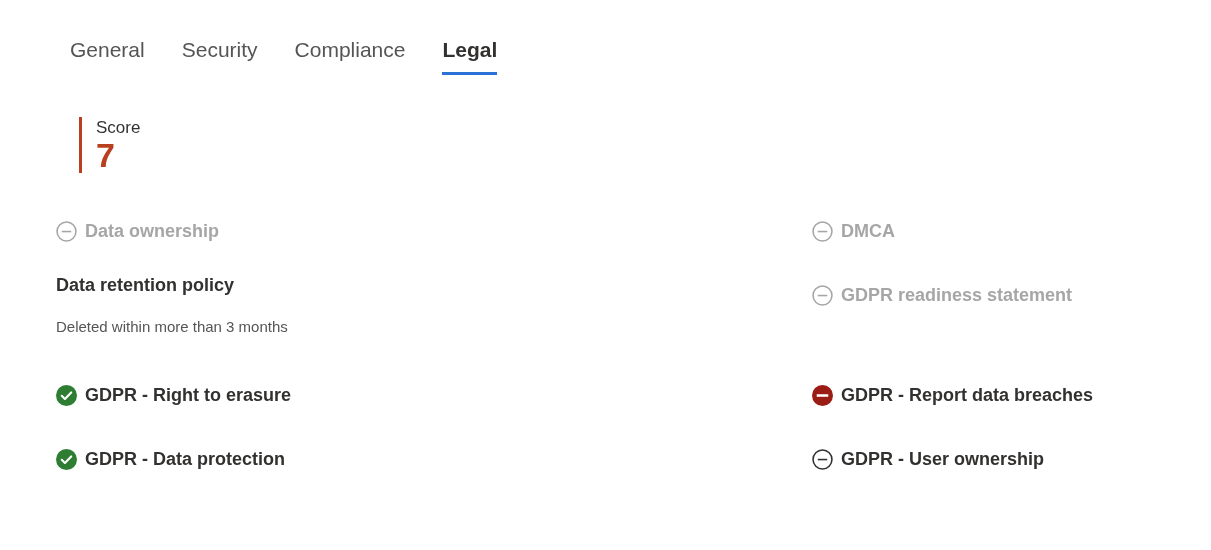  I want to click on criterion-value: Deleted within more than 3 months, so click(172, 326).